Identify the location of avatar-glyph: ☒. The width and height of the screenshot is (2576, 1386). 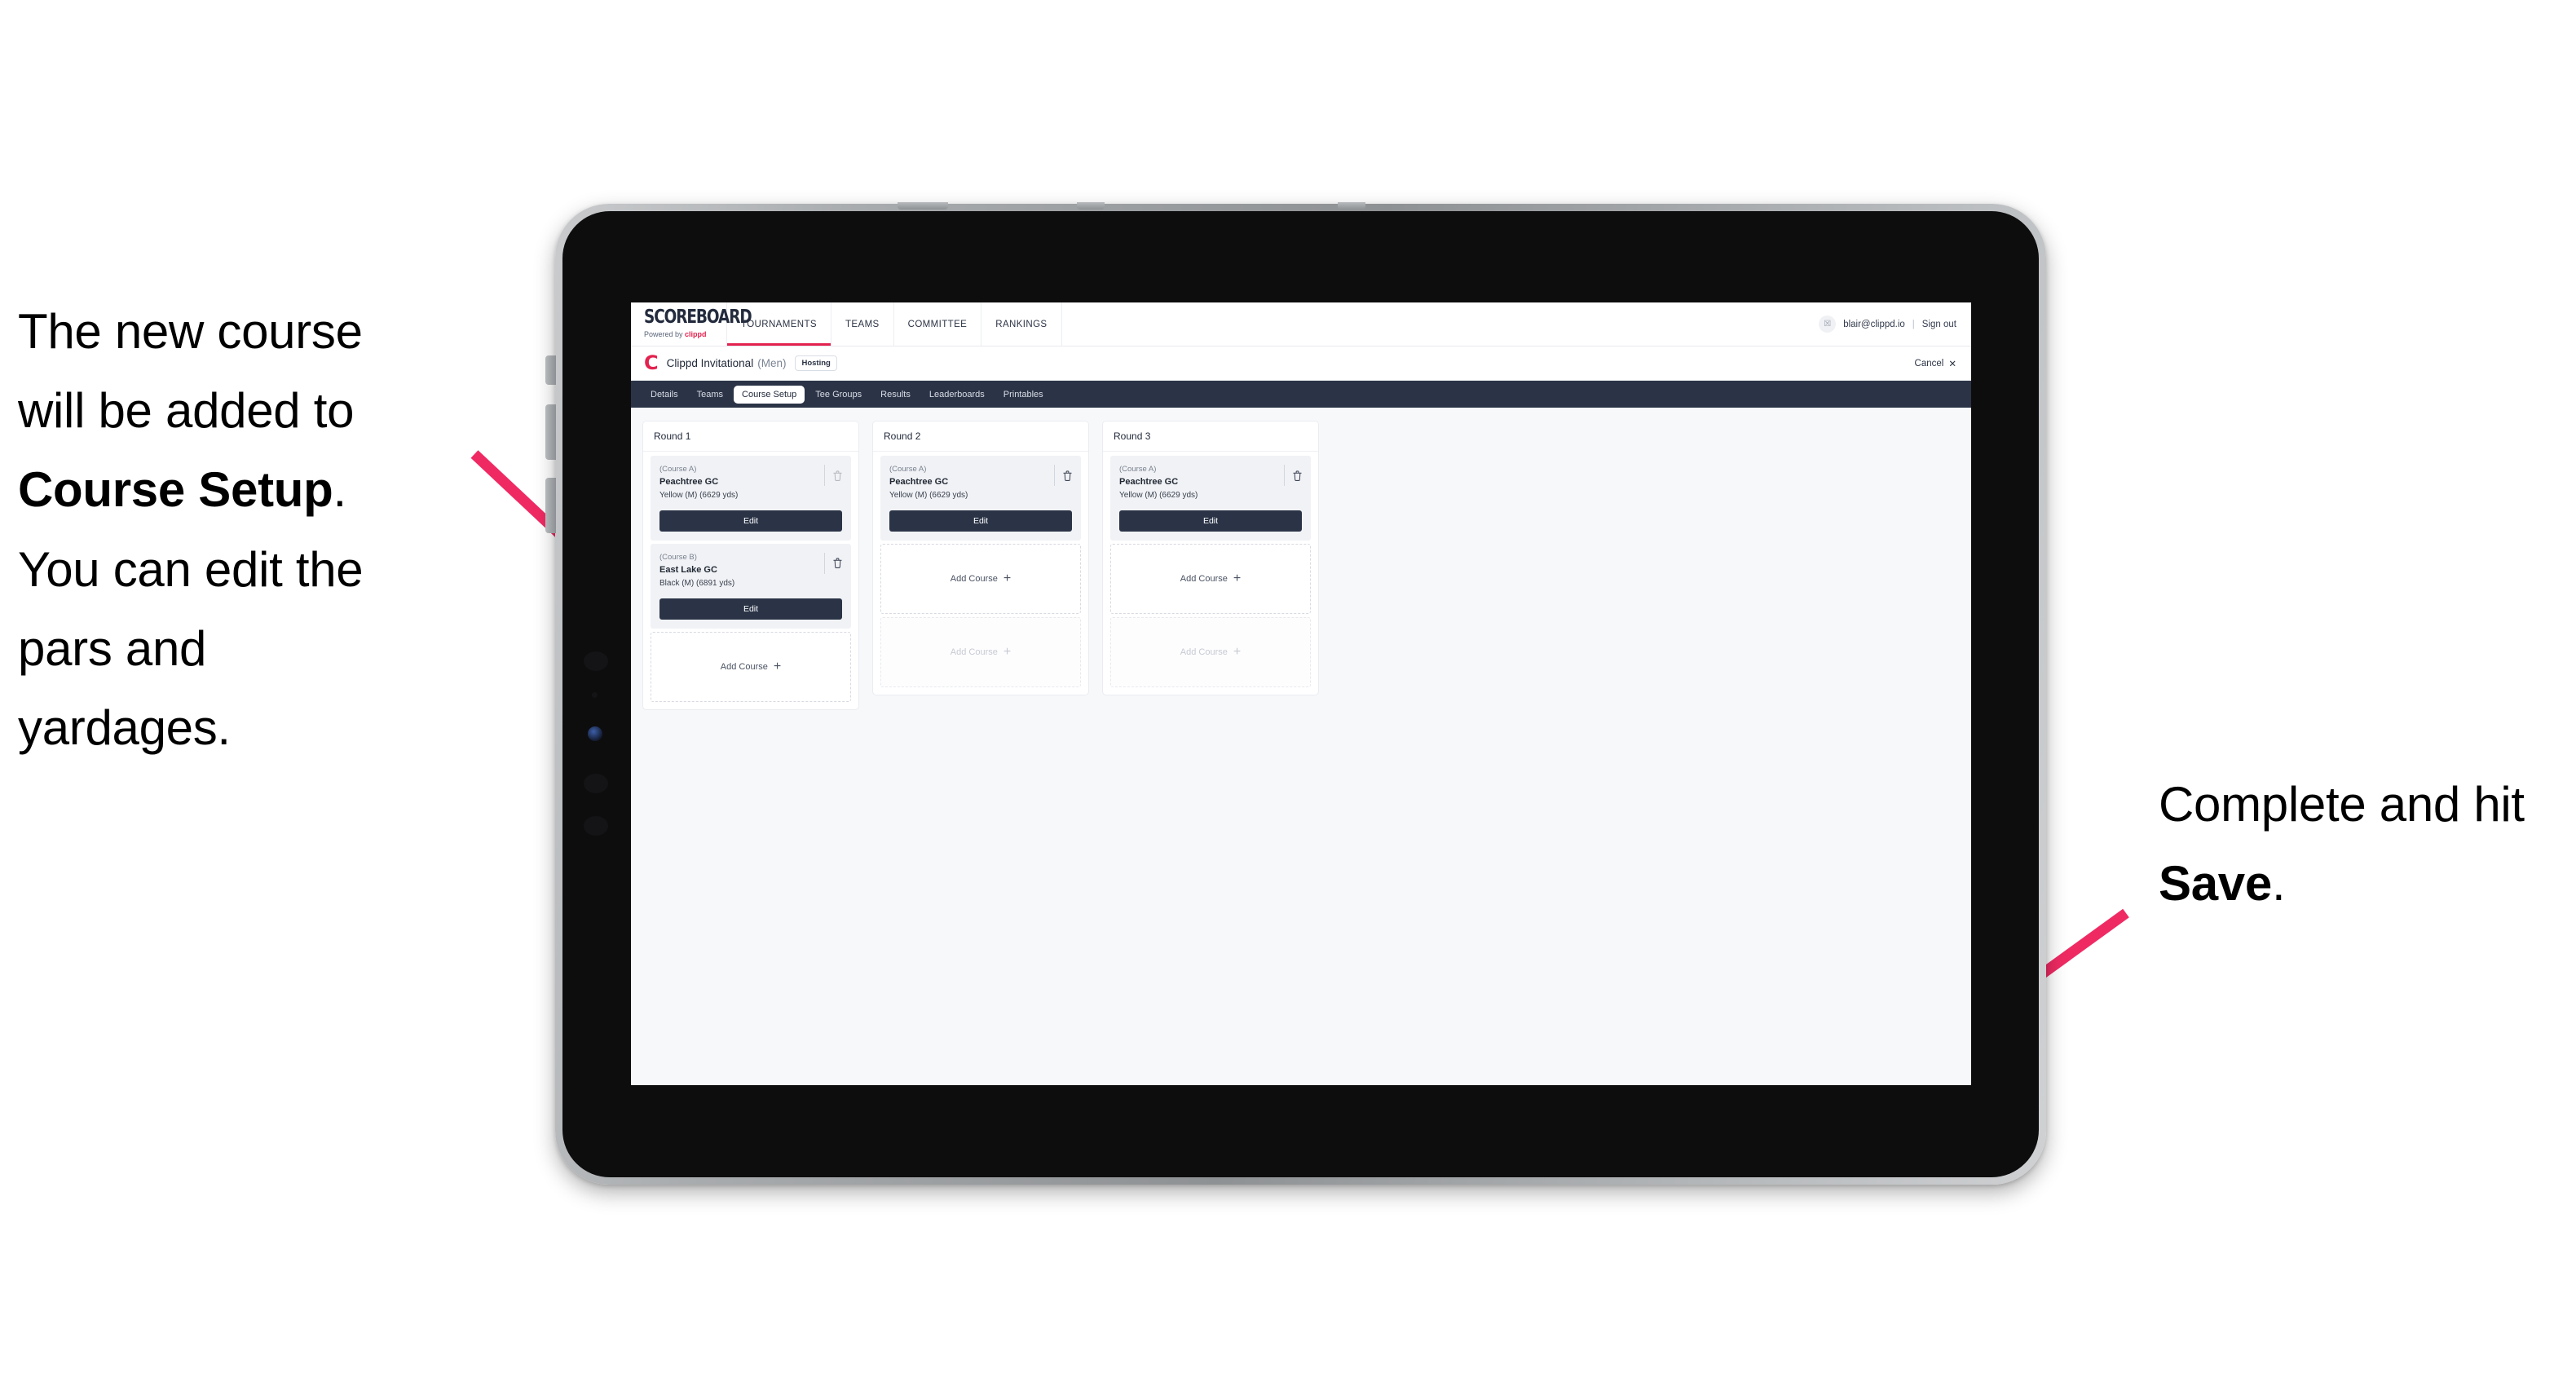
(1828, 324).